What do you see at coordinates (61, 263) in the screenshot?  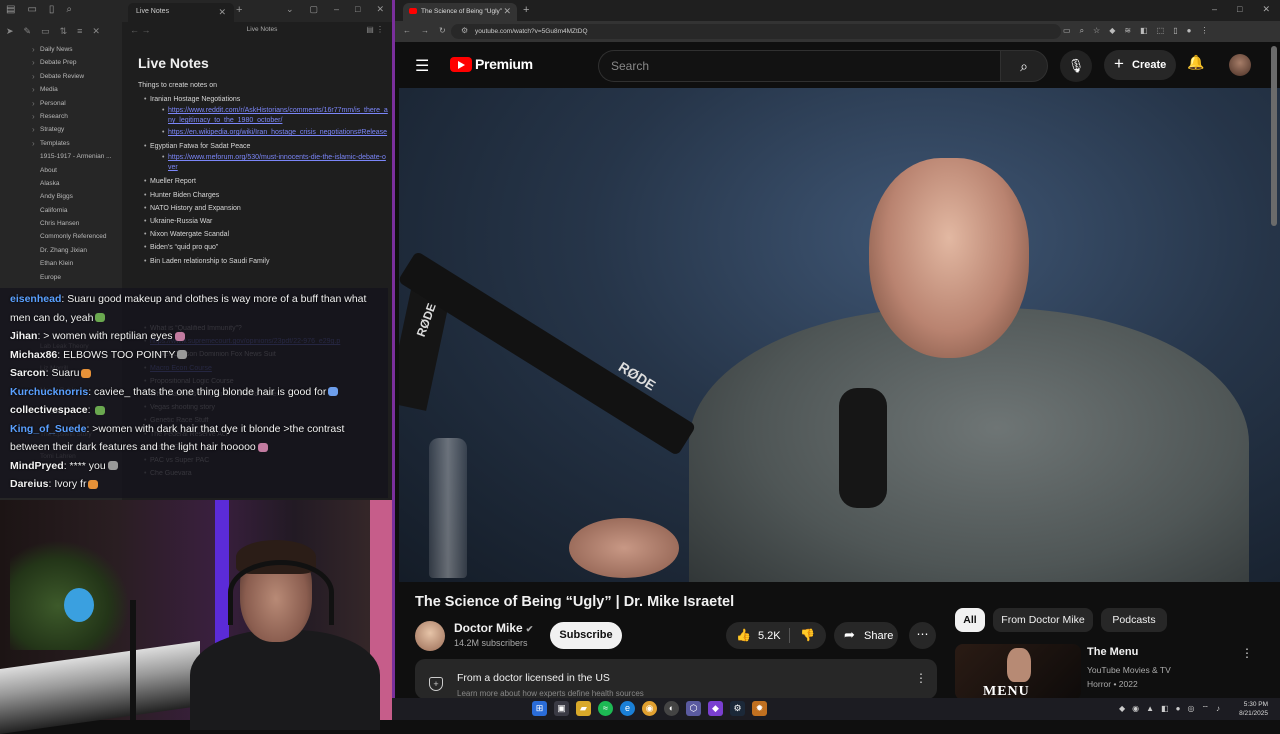 I see `sidebar-folder: Ethan Klein` at bounding box center [61, 263].